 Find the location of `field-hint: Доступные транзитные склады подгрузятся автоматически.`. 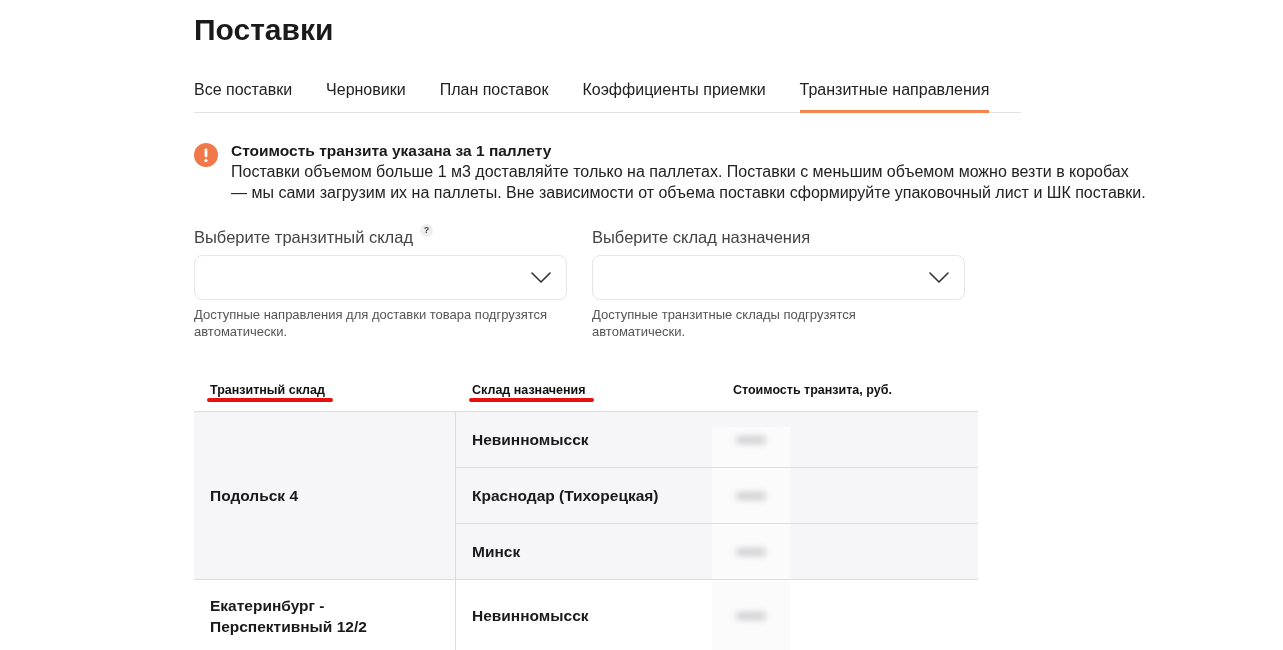

field-hint: Доступные транзитные склады подгрузятся автоматически. is located at coordinates (724, 323).